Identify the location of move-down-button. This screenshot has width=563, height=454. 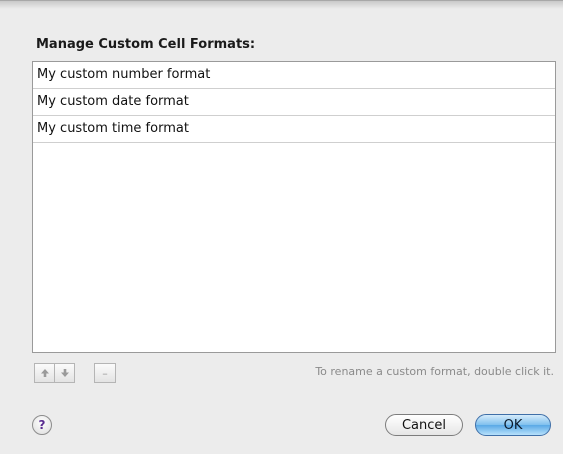
(64, 373).